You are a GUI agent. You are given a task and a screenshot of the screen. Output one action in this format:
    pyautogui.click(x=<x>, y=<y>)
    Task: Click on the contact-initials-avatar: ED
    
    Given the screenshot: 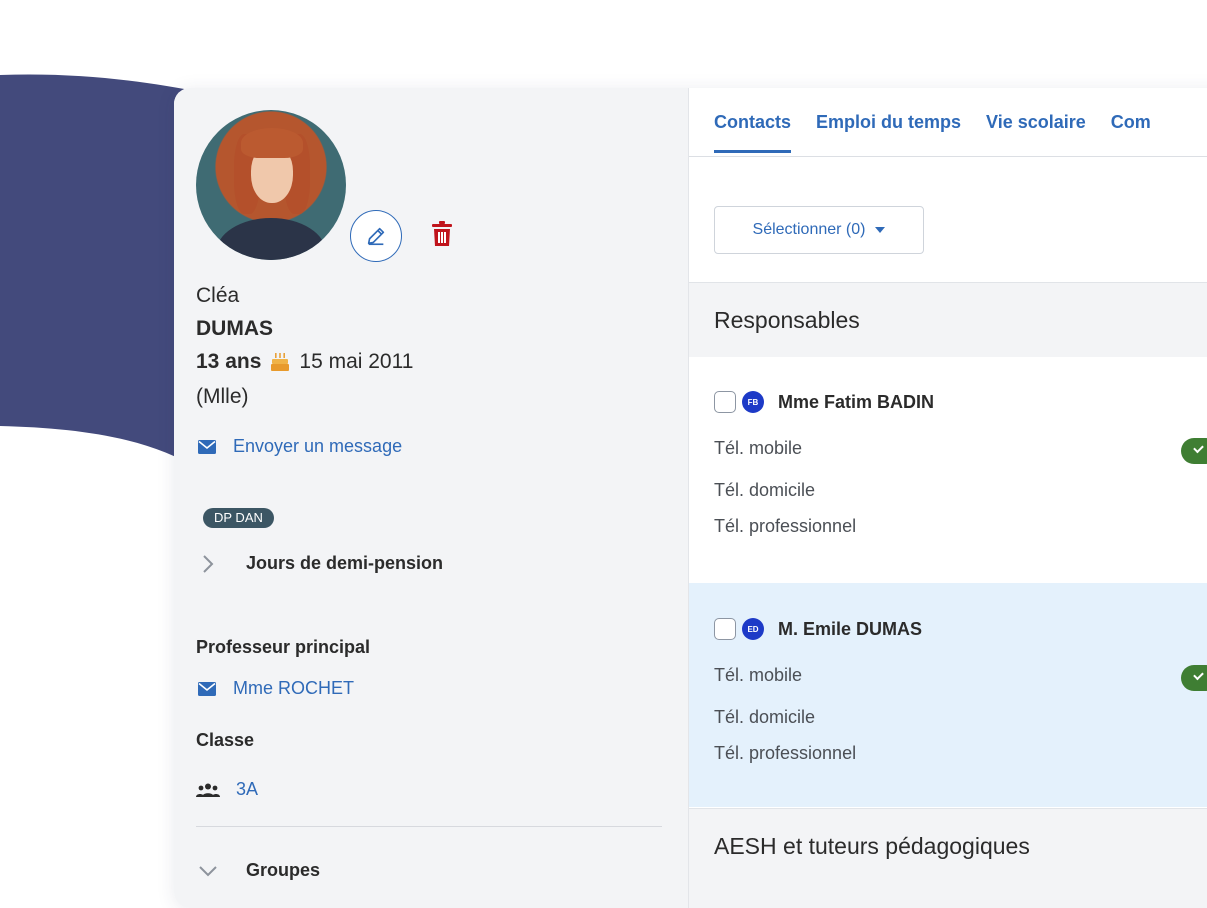 What is the action you would take?
    pyautogui.click(x=753, y=629)
    